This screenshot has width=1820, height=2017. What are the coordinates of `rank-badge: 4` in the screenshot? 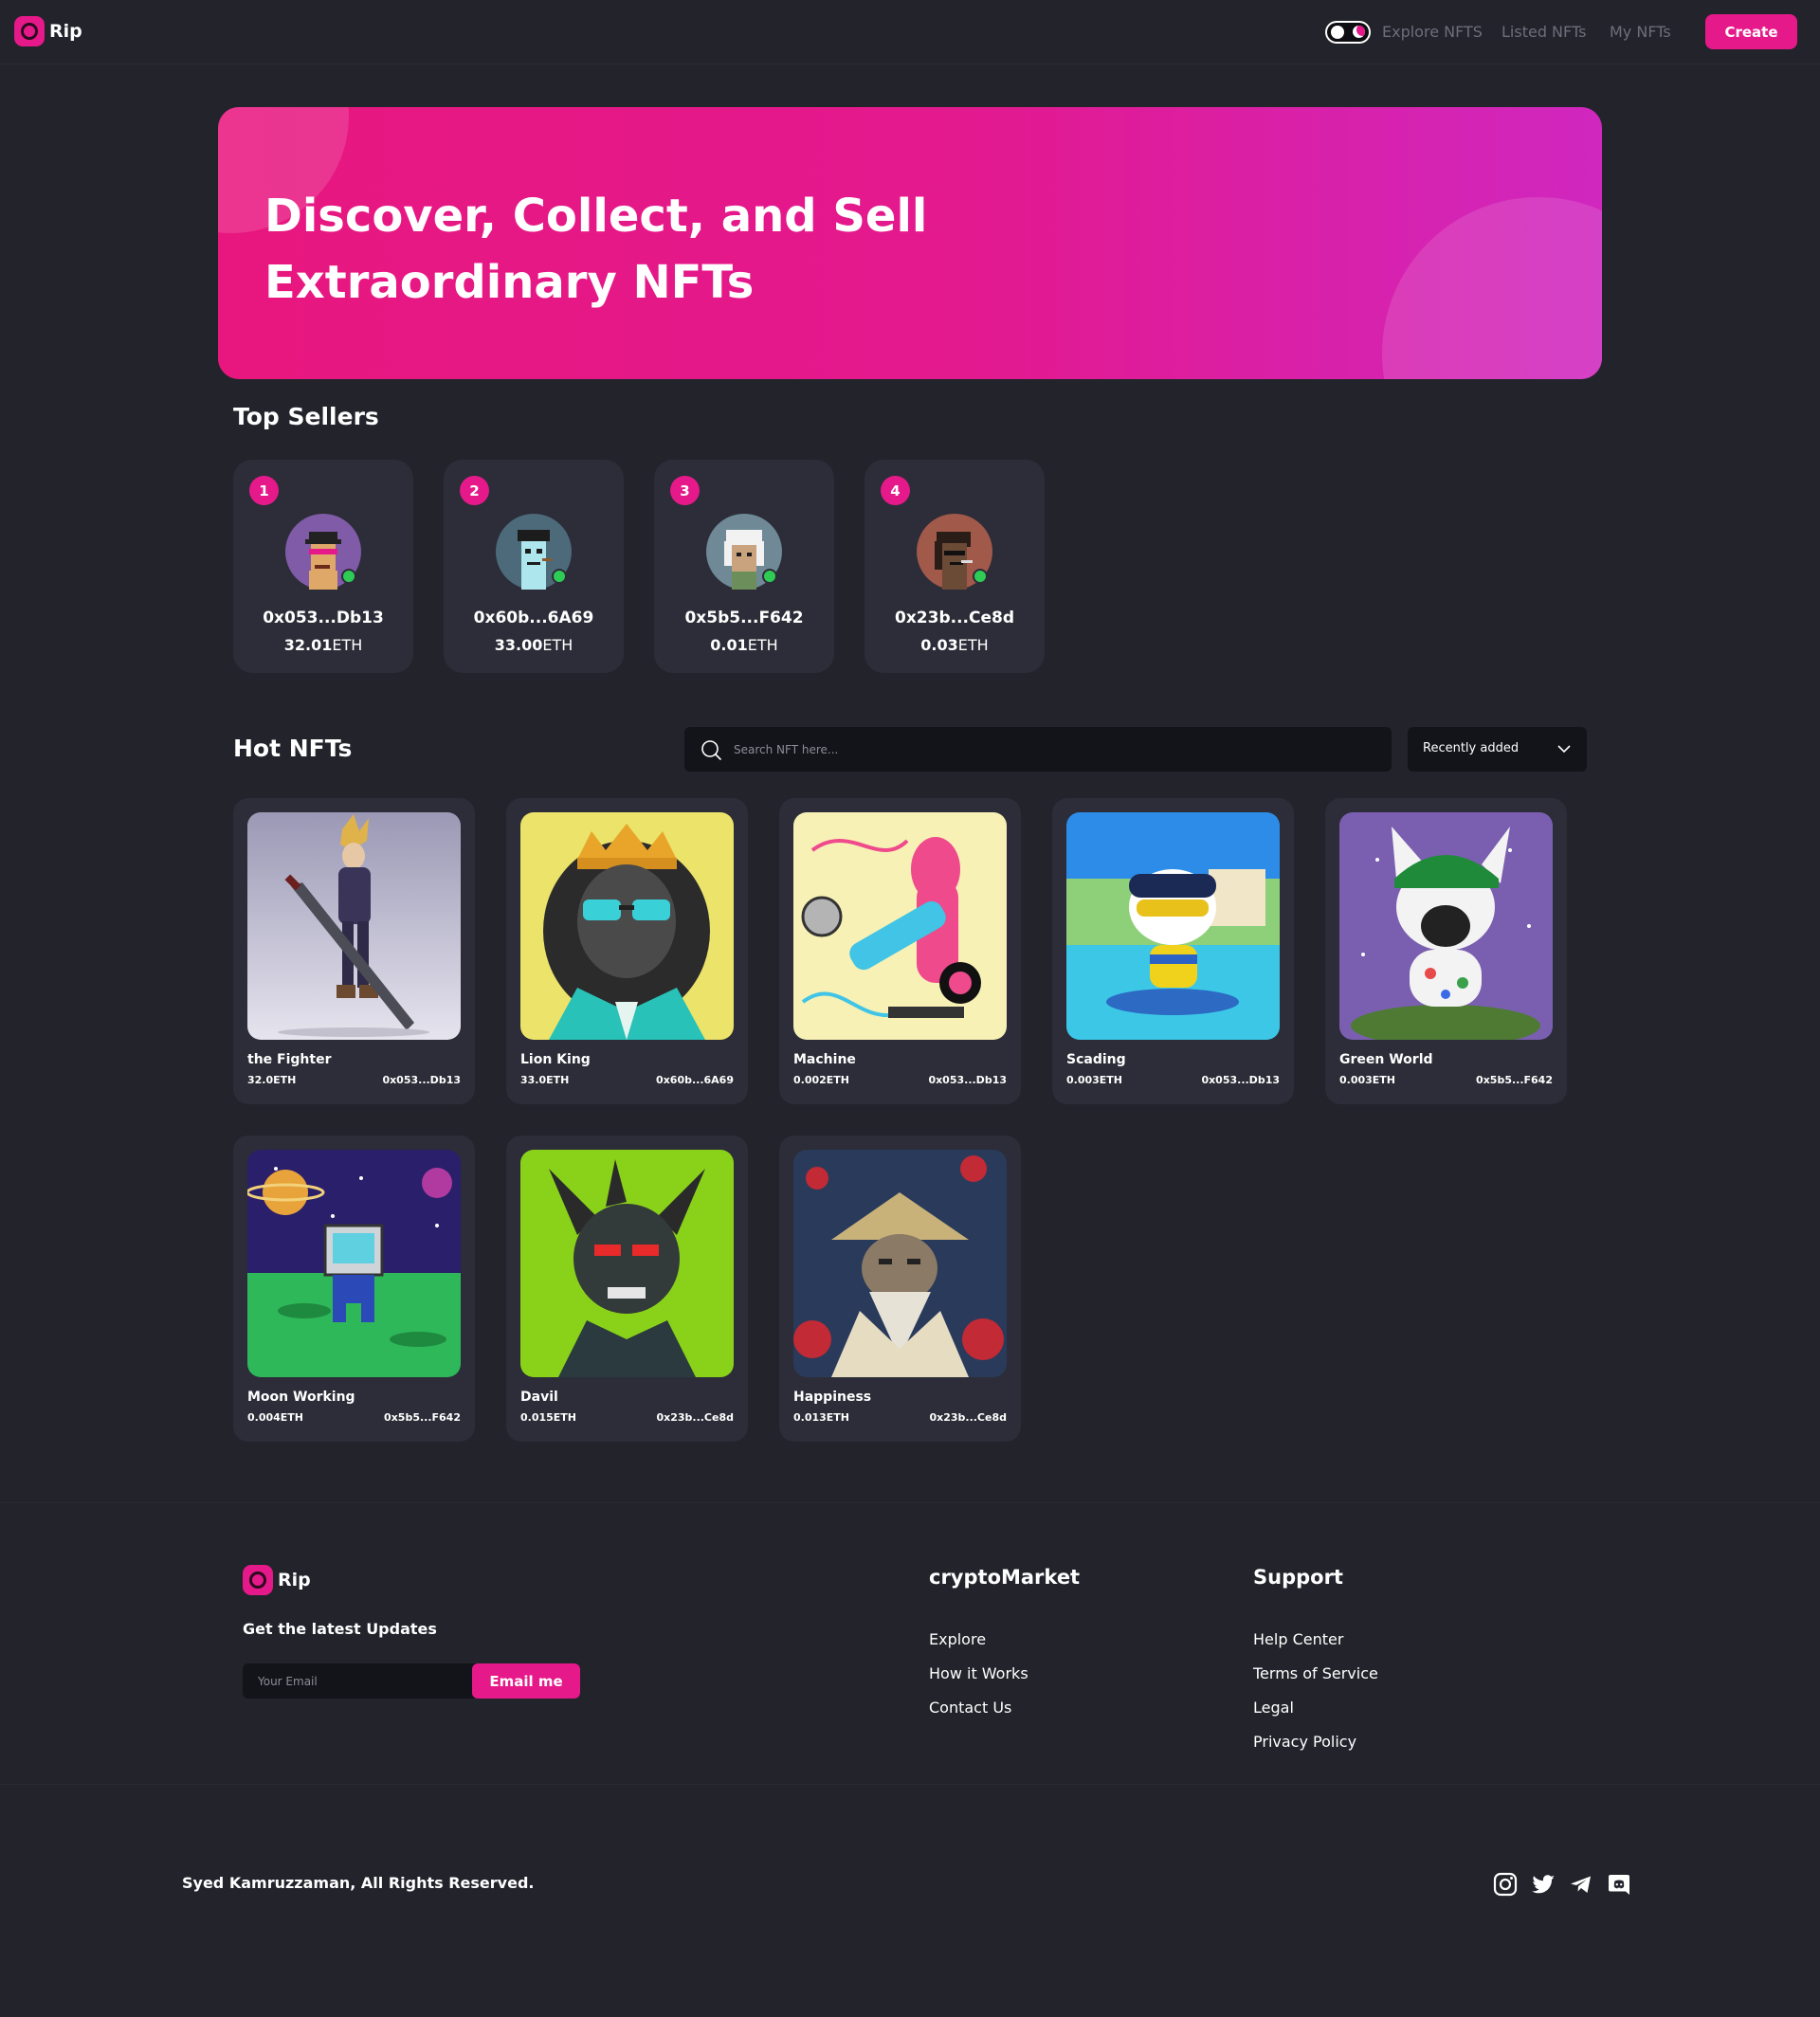 It's located at (895, 491).